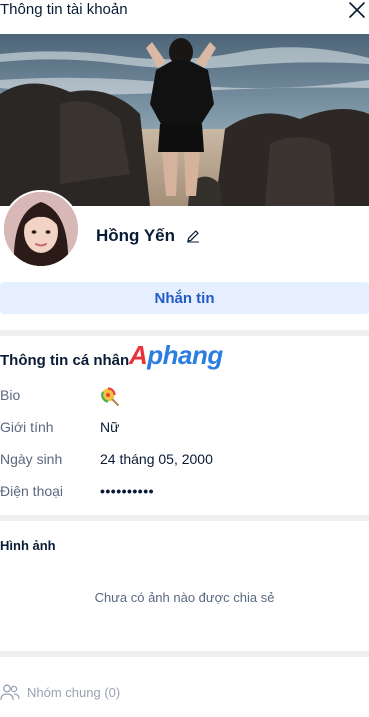  I want to click on phone-value: ••••••••••, so click(127, 491).